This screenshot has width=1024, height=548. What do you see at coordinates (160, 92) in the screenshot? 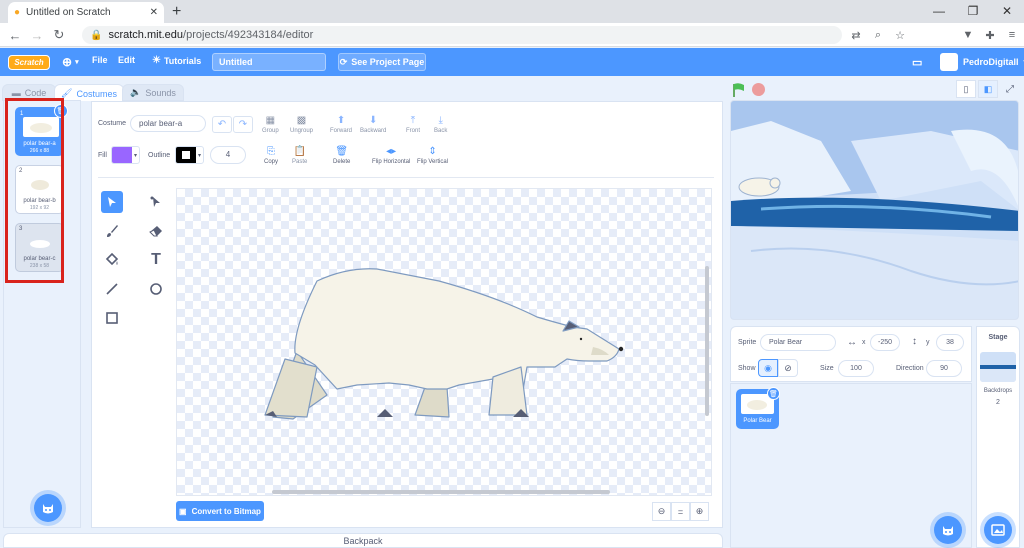
I see `tab-sounds-label: Sounds` at bounding box center [160, 92].